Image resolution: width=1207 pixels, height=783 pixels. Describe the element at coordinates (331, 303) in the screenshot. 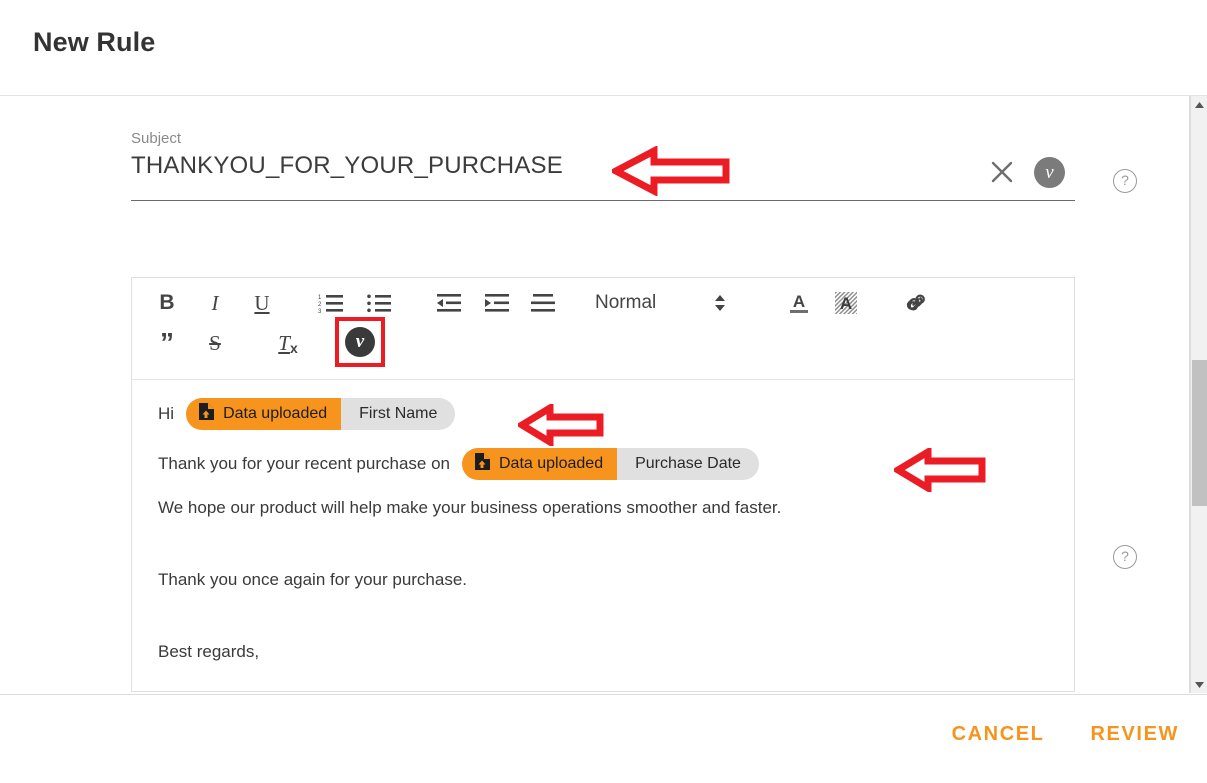

I see `ordered-list-icon: 1 2 3` at that location.